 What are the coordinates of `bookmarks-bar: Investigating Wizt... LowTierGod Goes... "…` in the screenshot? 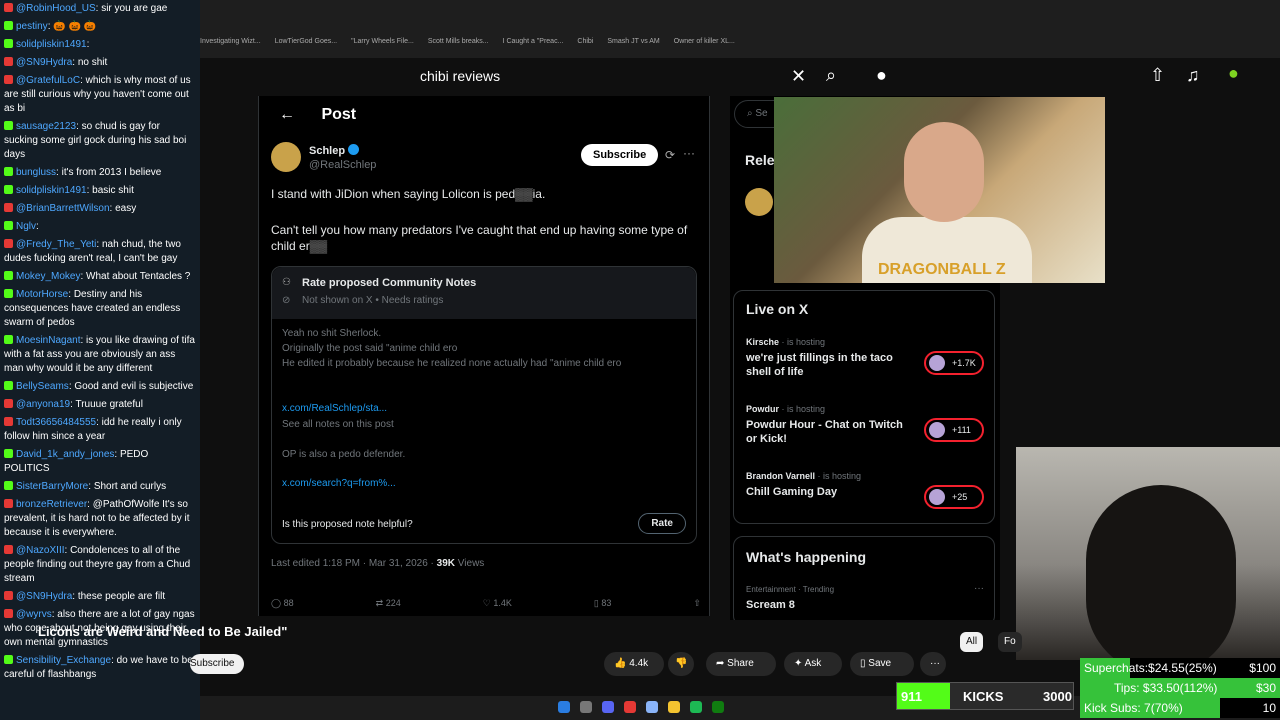 It's located at (474, 41).